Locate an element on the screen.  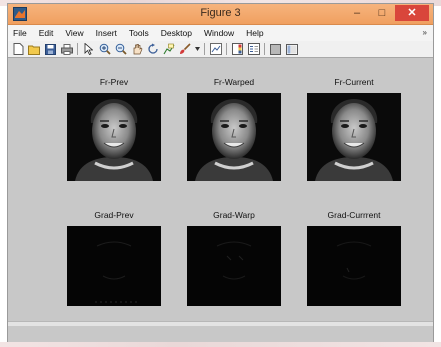
rotate-icon is located at coordinates (152, 49).